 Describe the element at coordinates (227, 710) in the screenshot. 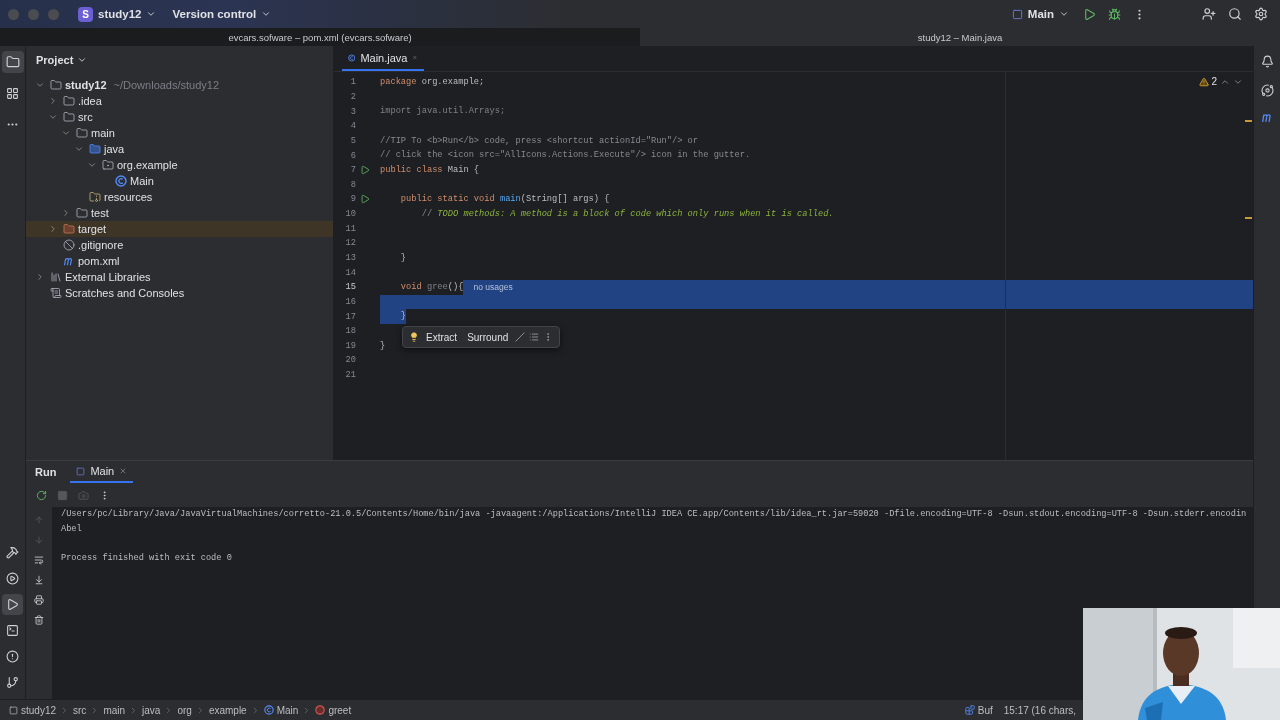

I see `breadcrumb: example` at that location.